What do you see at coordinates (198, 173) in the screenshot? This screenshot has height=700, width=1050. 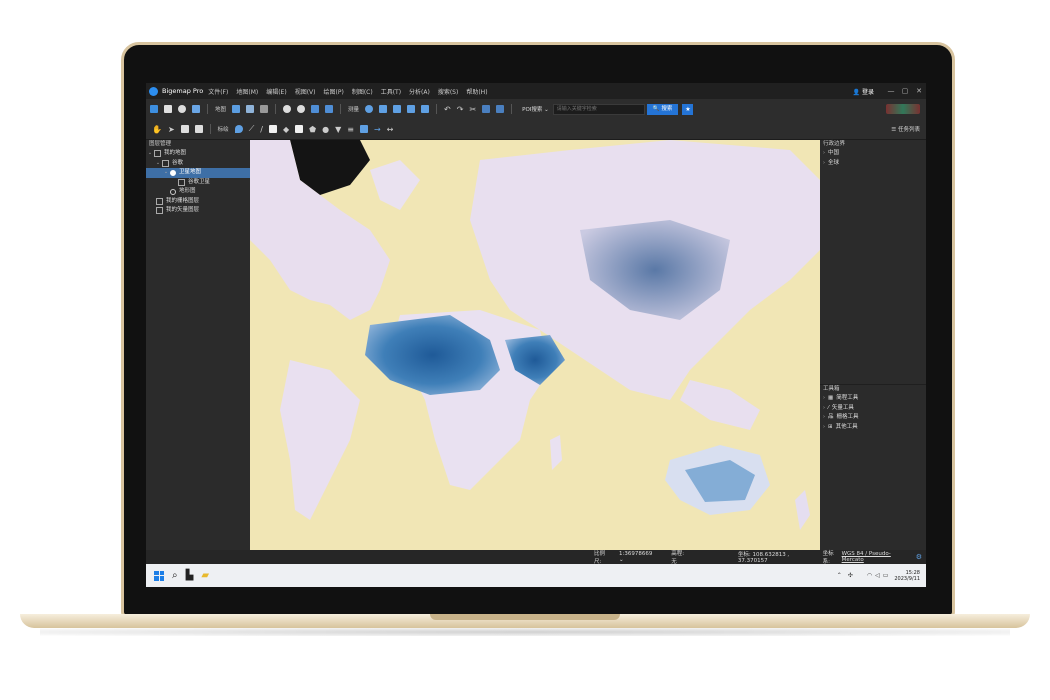 I see `tree-satellite: ⌄ 卫星地图` at bounding box center [198, 173].